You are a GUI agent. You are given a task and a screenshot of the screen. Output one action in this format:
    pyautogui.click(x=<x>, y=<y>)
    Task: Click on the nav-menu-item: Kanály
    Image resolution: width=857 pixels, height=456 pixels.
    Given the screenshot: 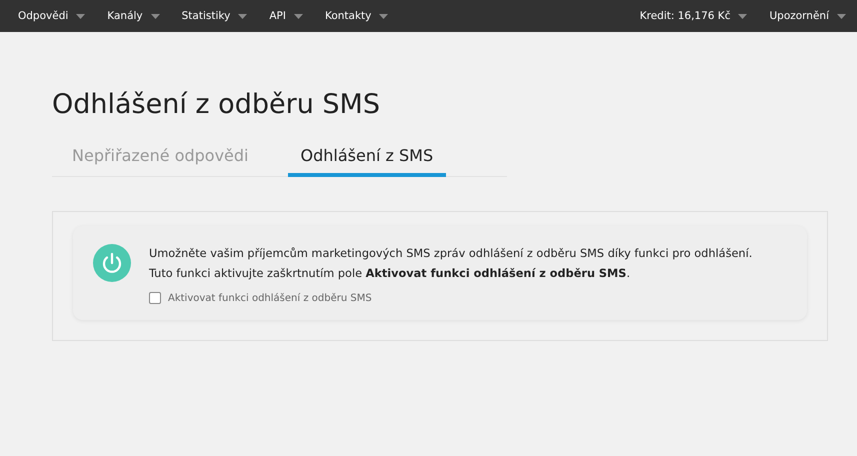 What is the action you would take?
    pyautogui.click(x=133, y=16)
    